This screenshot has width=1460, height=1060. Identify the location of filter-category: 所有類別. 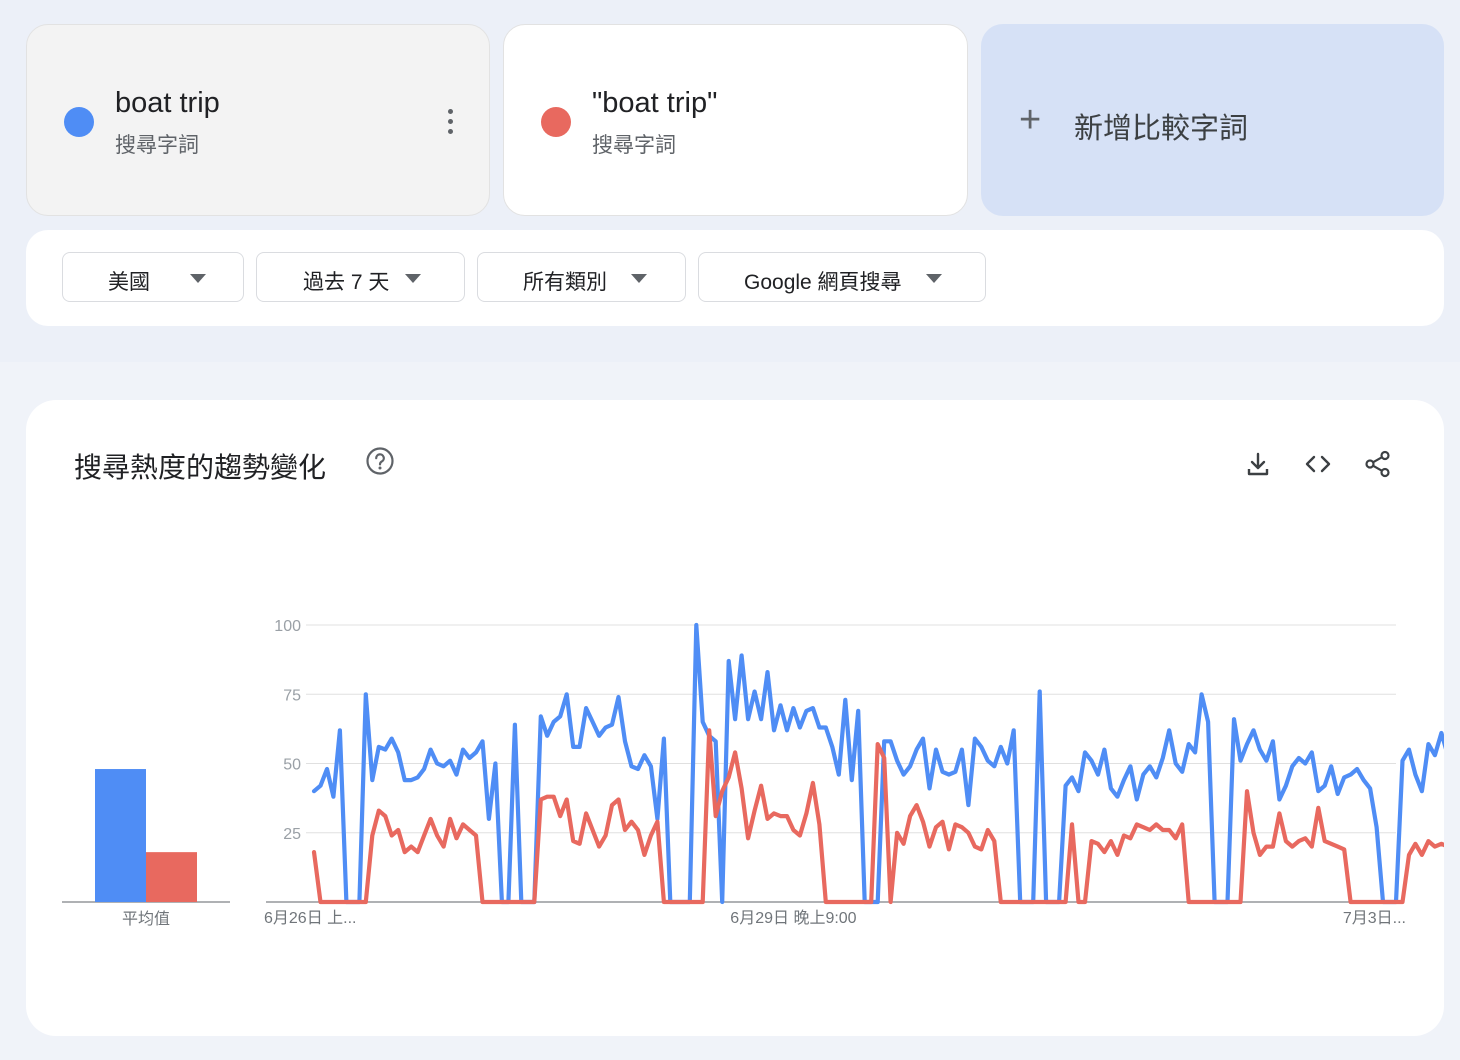
(581, 277).